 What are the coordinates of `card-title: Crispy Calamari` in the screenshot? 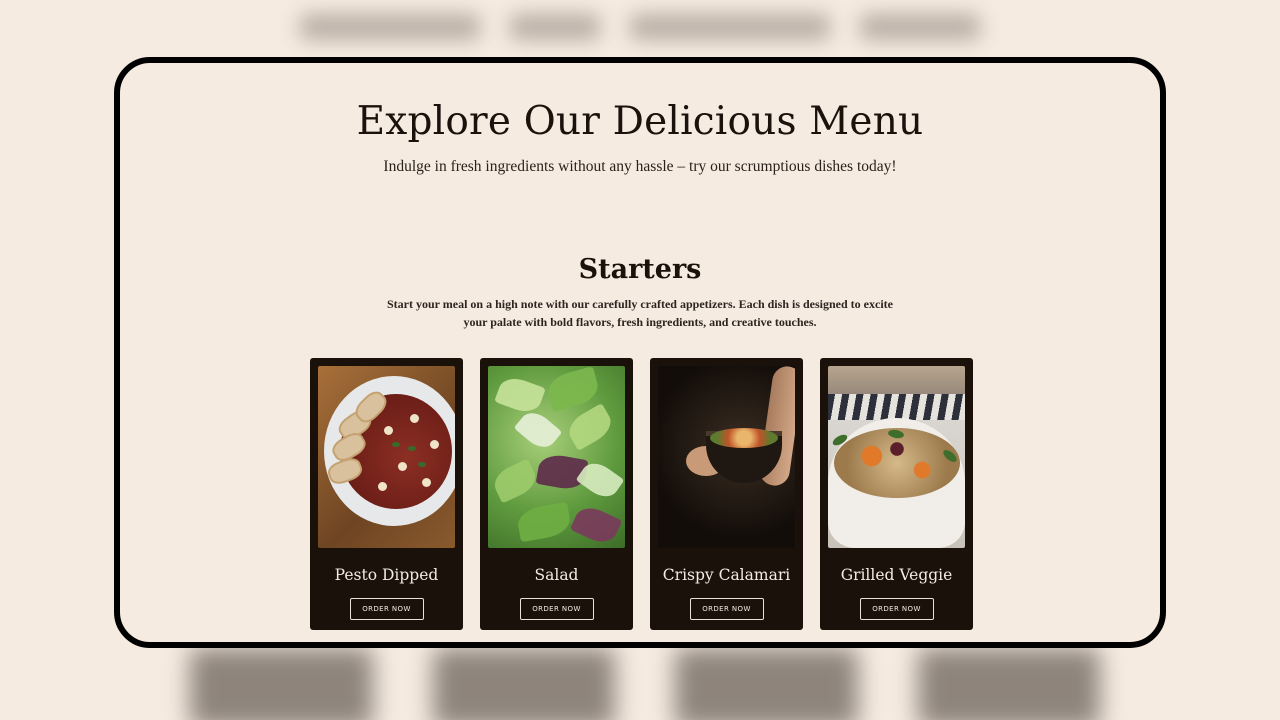 It's located at (726, 575).